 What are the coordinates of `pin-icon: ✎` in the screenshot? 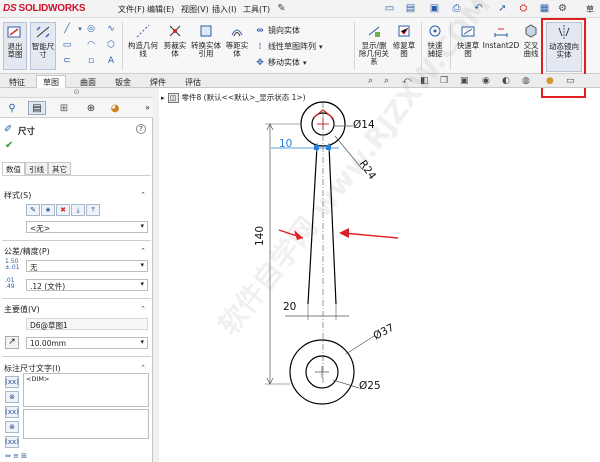 It's located at (281, 8).